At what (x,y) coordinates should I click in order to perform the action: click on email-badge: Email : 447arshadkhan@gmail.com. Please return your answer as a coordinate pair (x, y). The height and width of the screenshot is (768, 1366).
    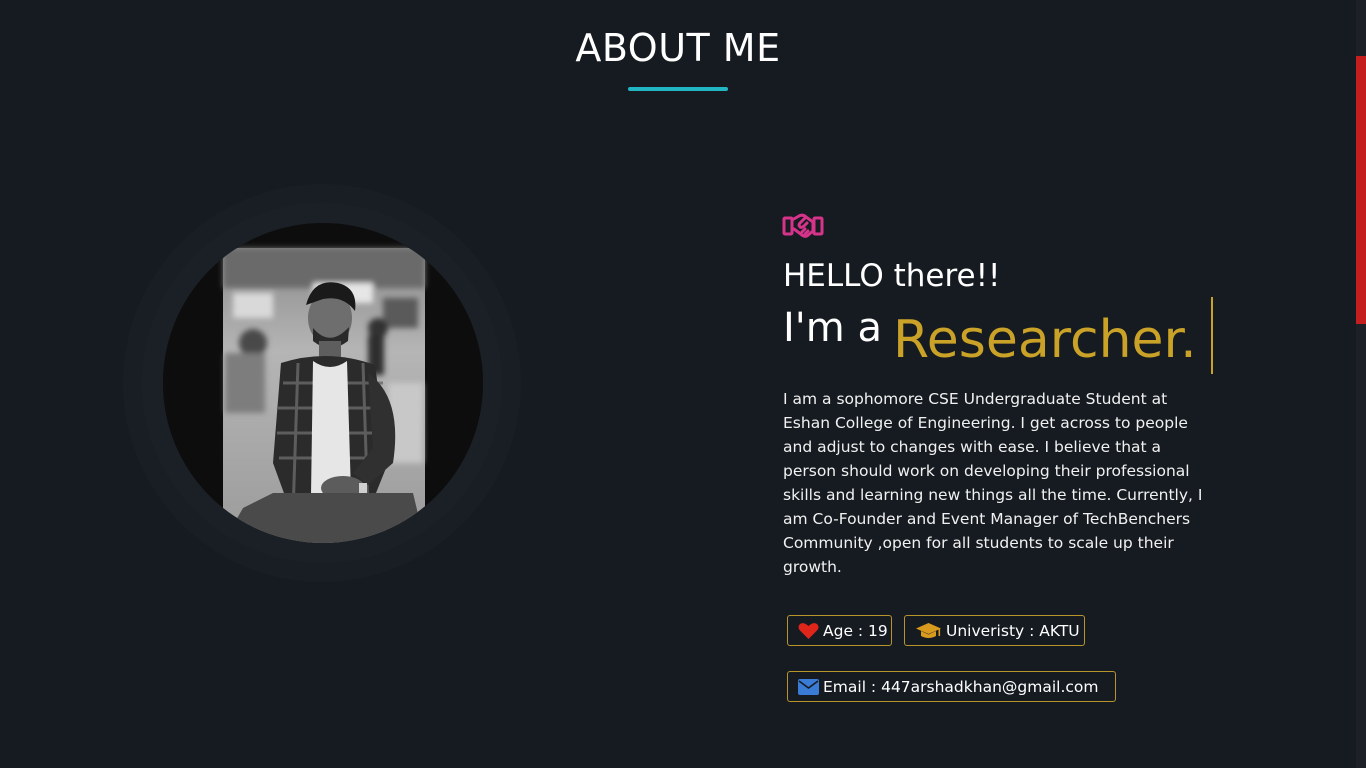
    Looking at the image, I should click on (951, 686).